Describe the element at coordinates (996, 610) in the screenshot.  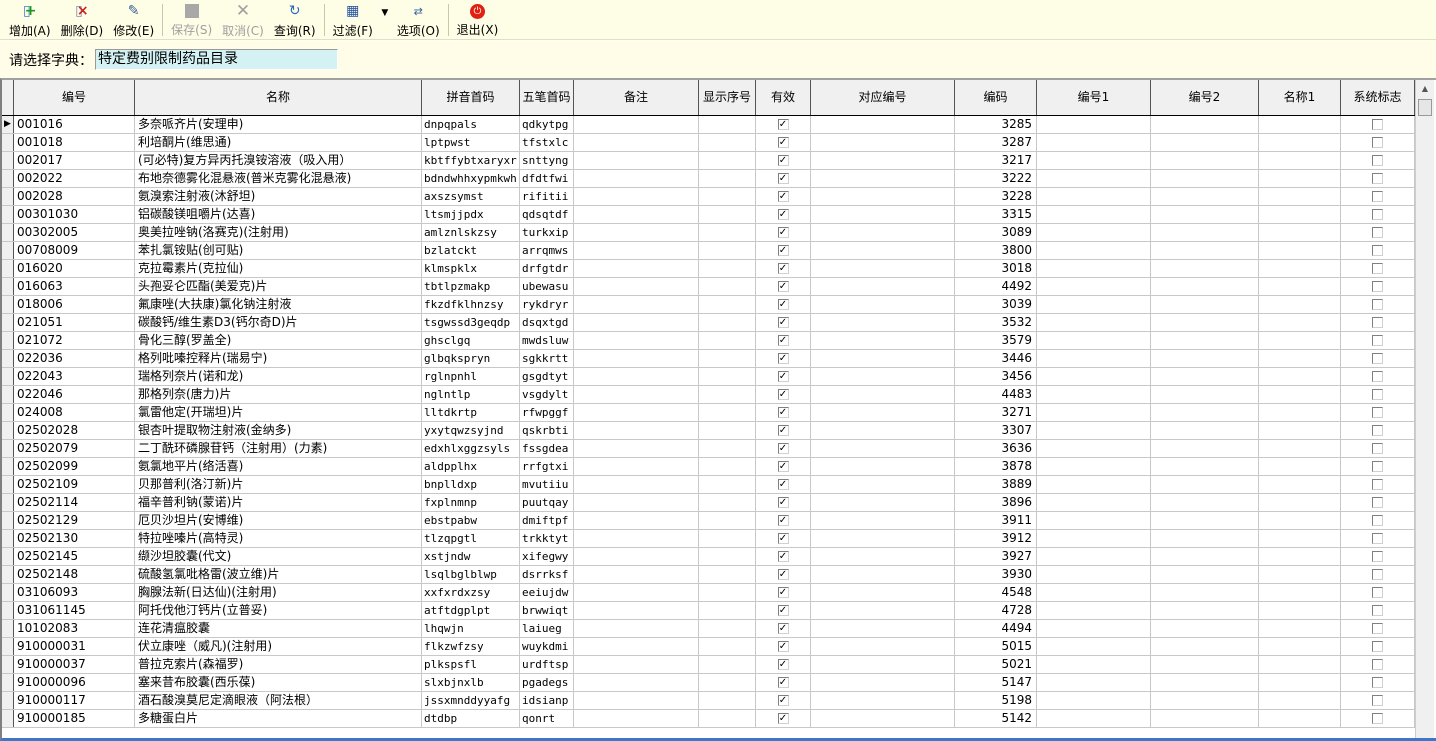
I see `cell-code: 4728` at that location.